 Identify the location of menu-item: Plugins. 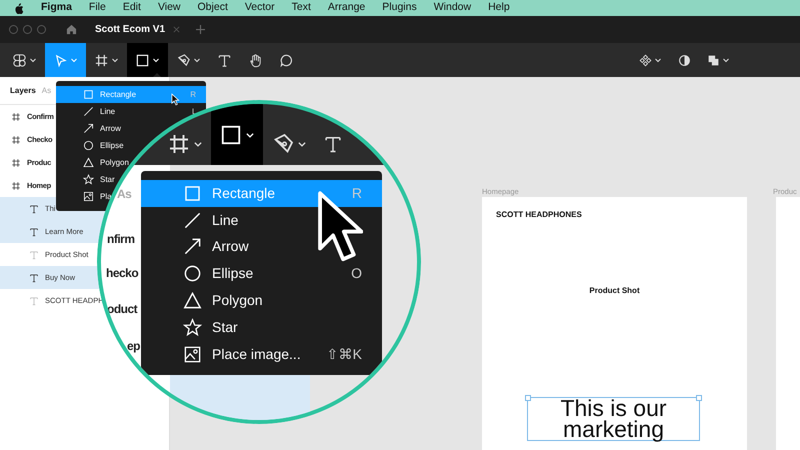
(399, 8).